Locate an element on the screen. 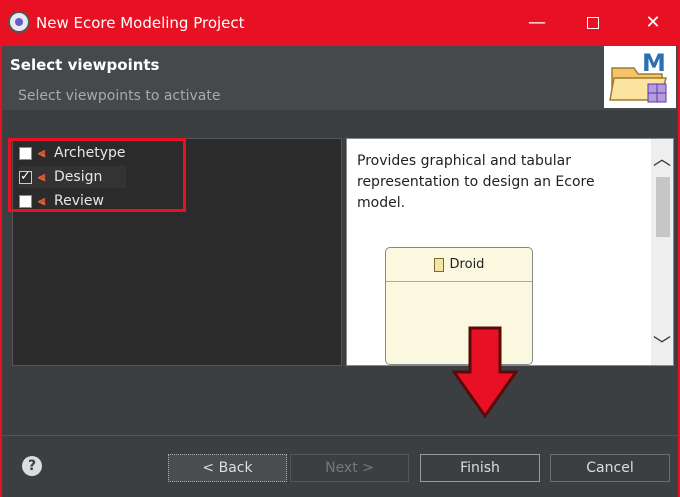 The image size is (680, 497). next-button: Next > is located at coordinates (349, 468).